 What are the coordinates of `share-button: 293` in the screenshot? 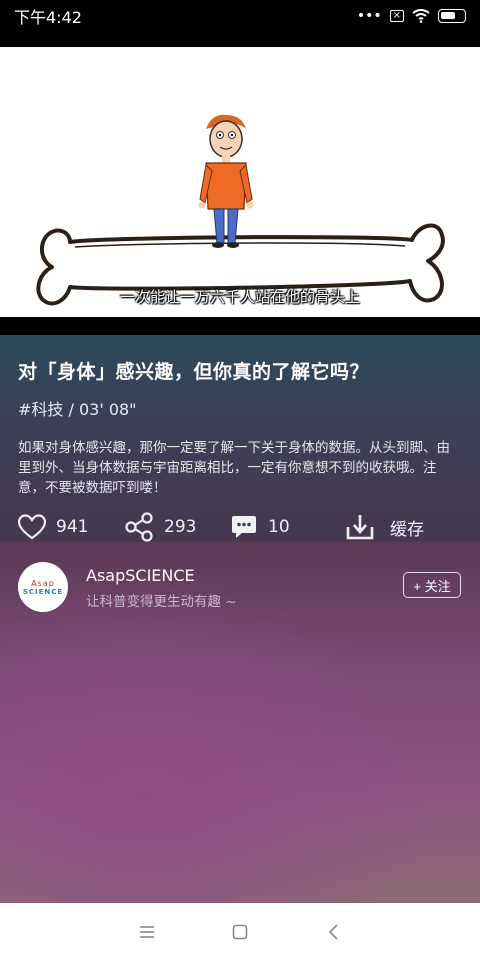 It's located at (177, 527).